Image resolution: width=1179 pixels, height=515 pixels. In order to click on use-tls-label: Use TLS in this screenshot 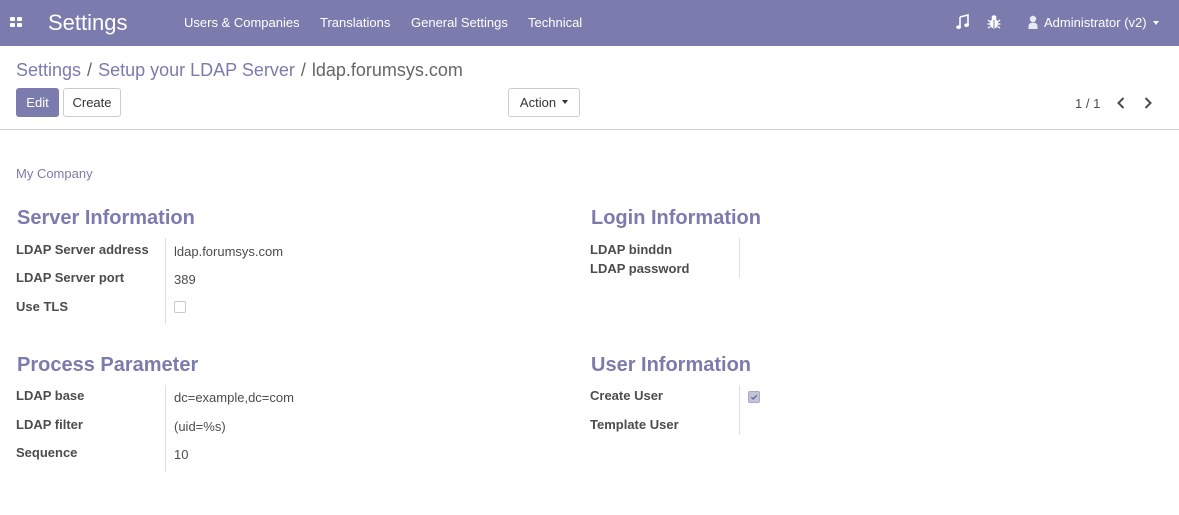, I will do `click(42, 306)`.